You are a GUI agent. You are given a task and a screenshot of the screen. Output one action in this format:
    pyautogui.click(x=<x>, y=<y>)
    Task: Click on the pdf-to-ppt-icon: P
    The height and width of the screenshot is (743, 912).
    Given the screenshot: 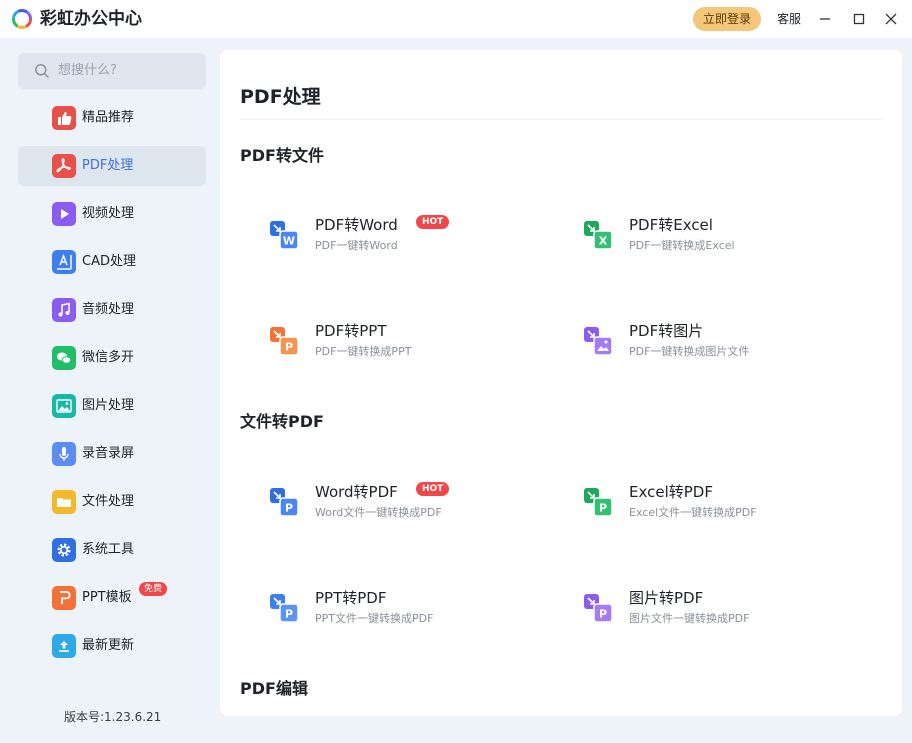 What is the action you would take?
    pyautogui.click(x=284, y=341)
    